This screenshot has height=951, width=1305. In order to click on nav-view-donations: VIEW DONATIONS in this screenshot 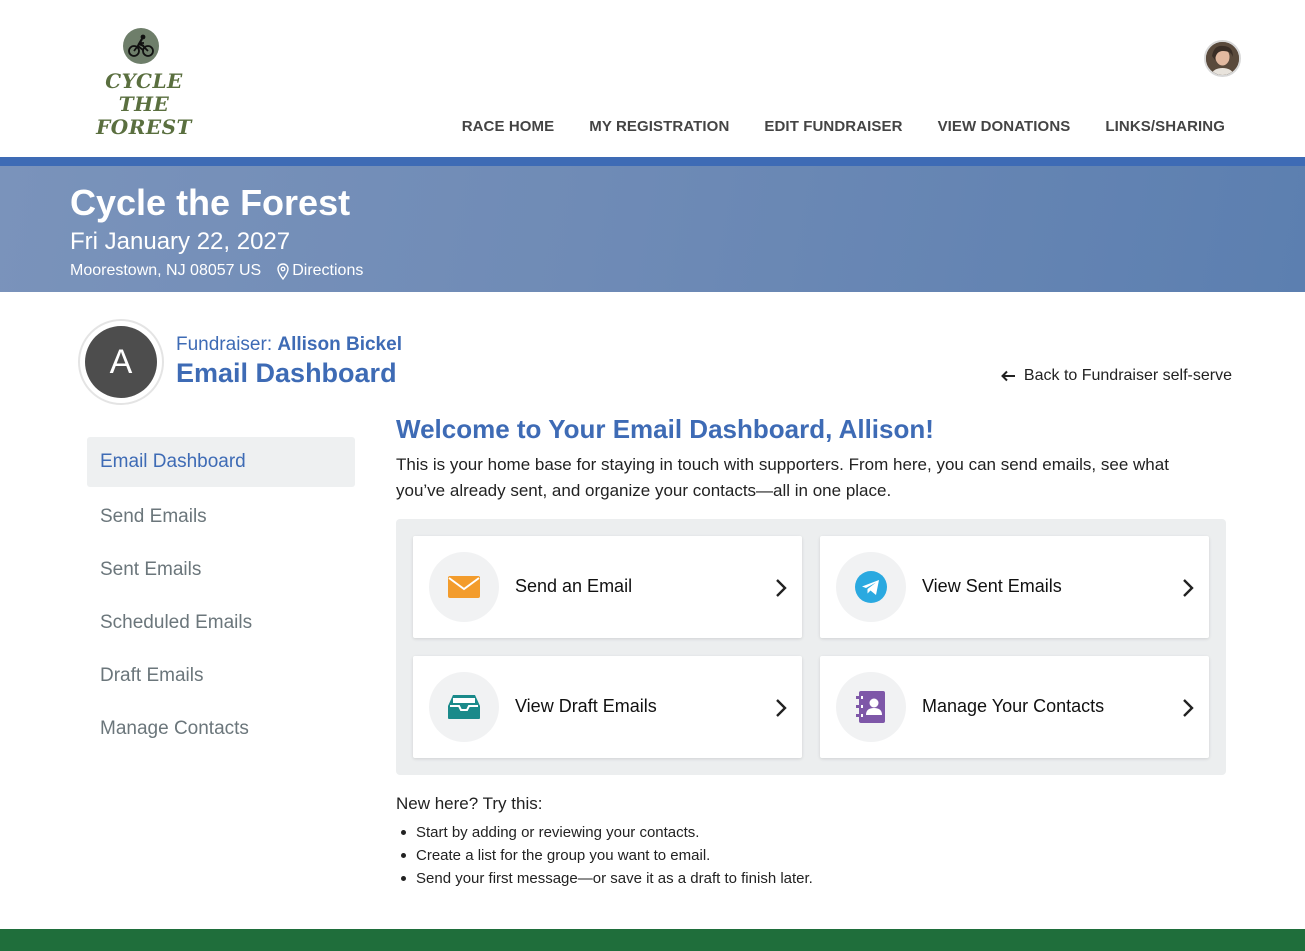, I will do `click(1004, 126)`.